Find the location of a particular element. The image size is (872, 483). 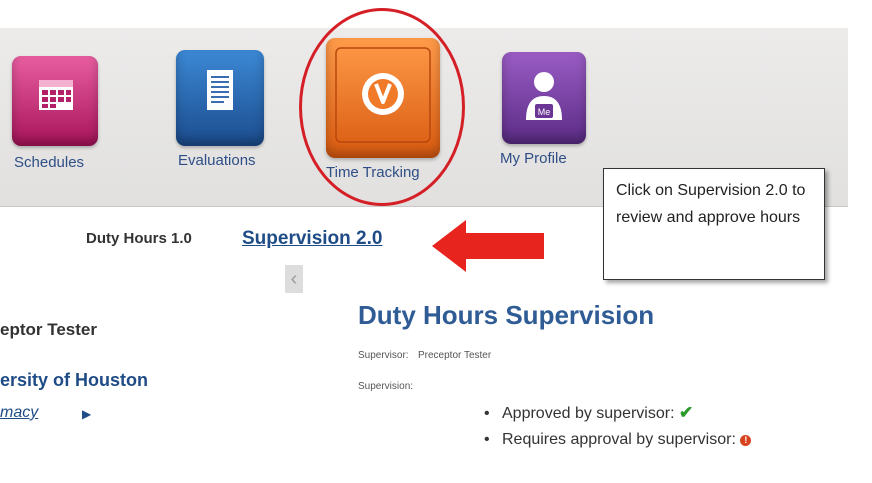

alert-icon: ! is located at coordinates (746, 440).